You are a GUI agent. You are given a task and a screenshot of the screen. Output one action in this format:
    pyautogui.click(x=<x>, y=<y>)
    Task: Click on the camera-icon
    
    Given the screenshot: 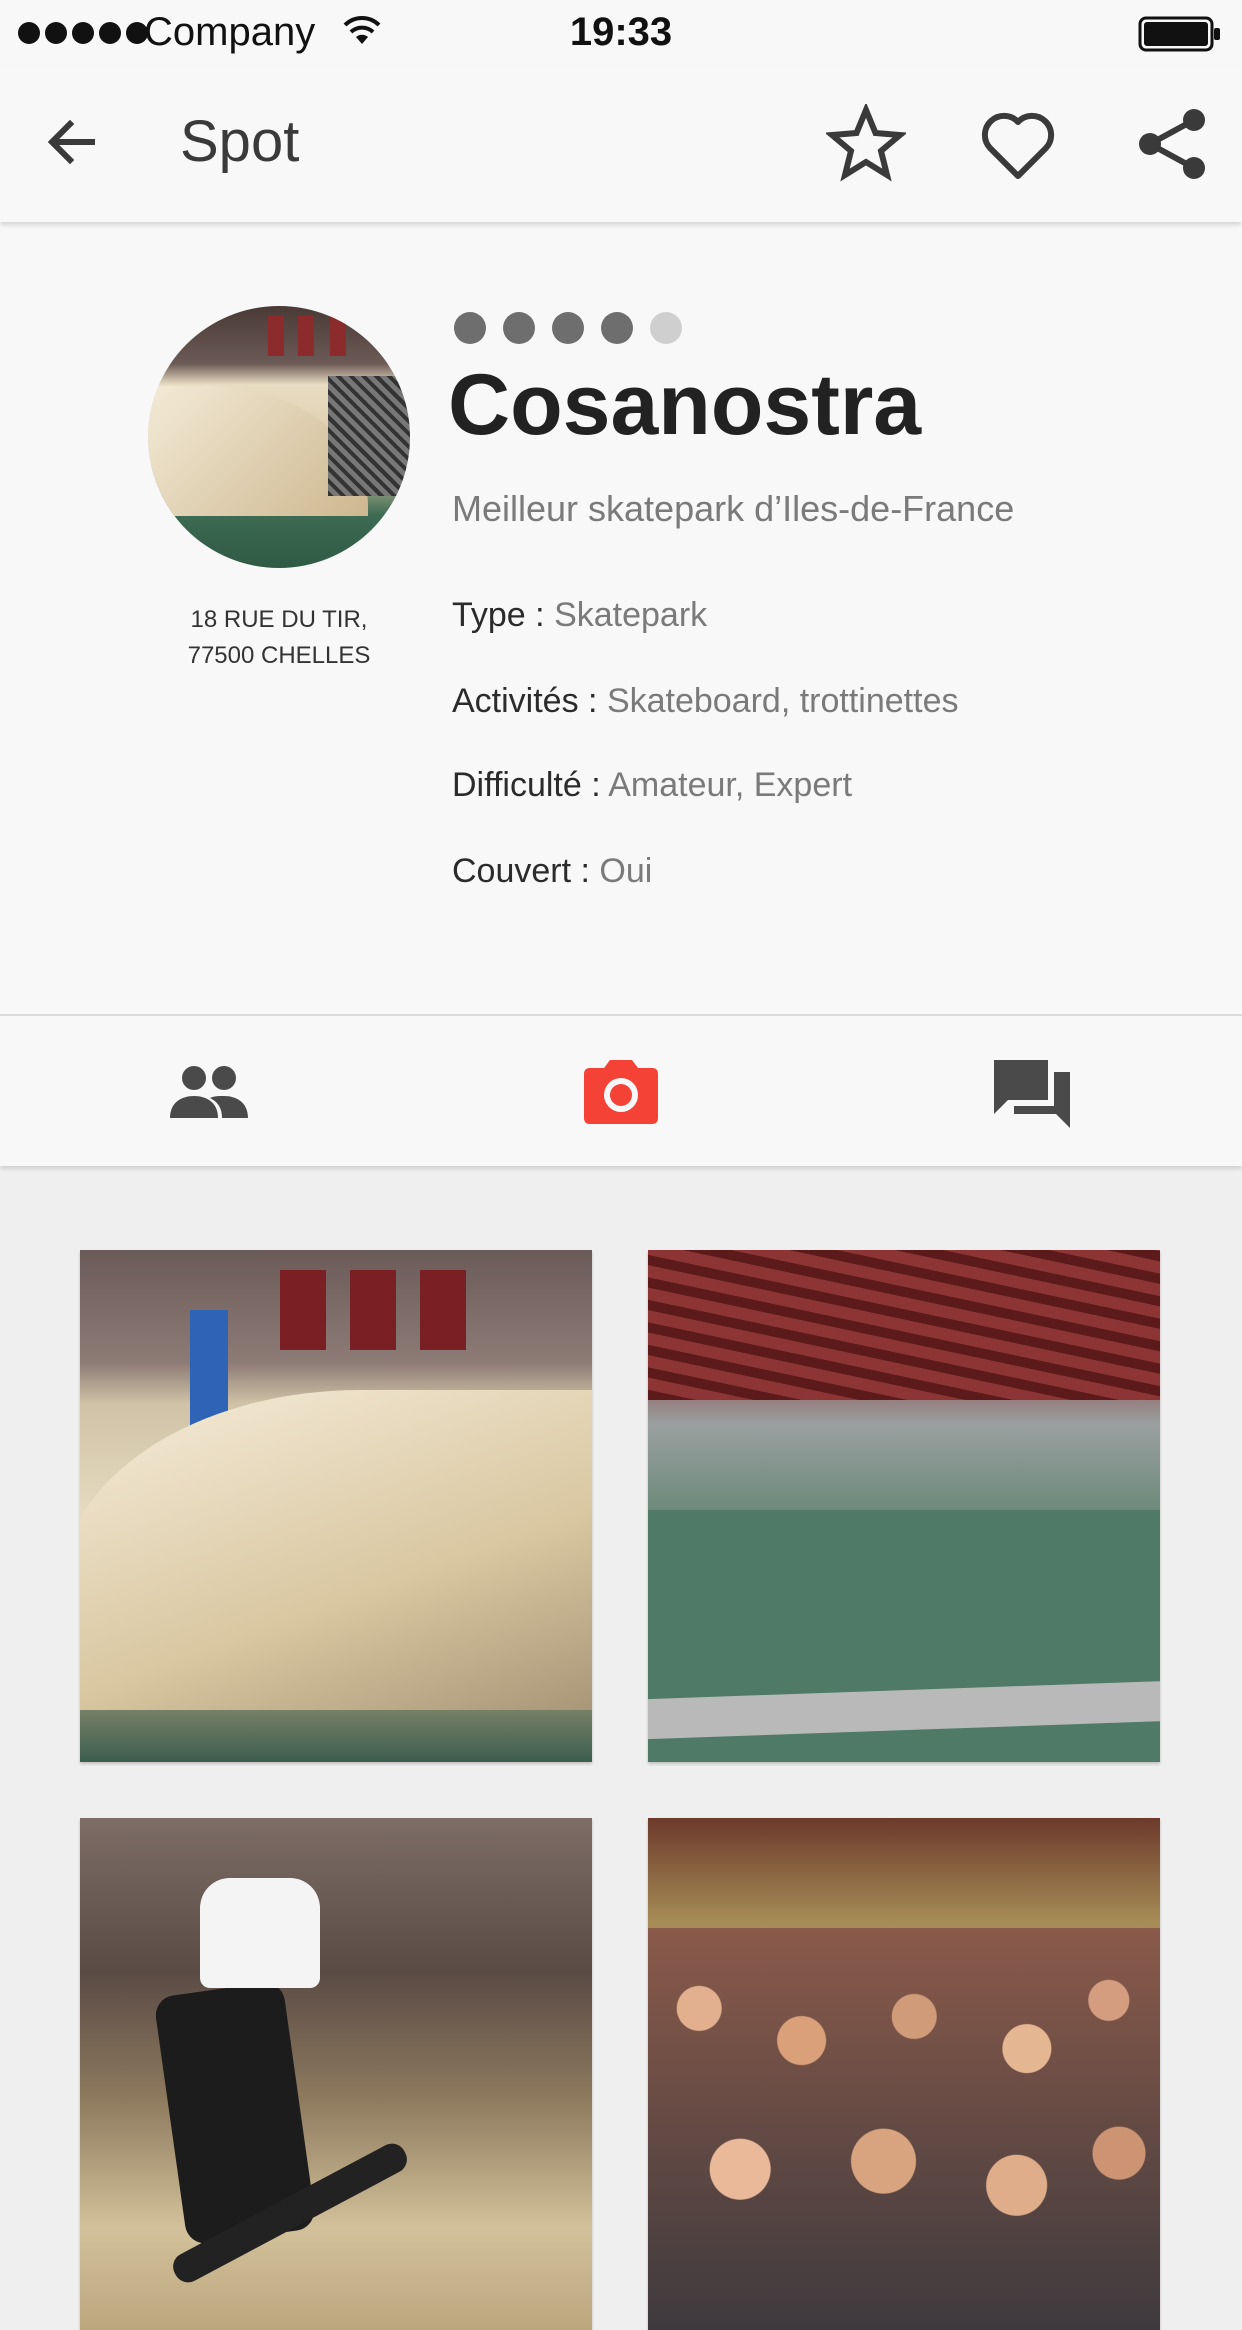 What is the action you would take?
    pyautogui.click(x=621, y=1092)
    